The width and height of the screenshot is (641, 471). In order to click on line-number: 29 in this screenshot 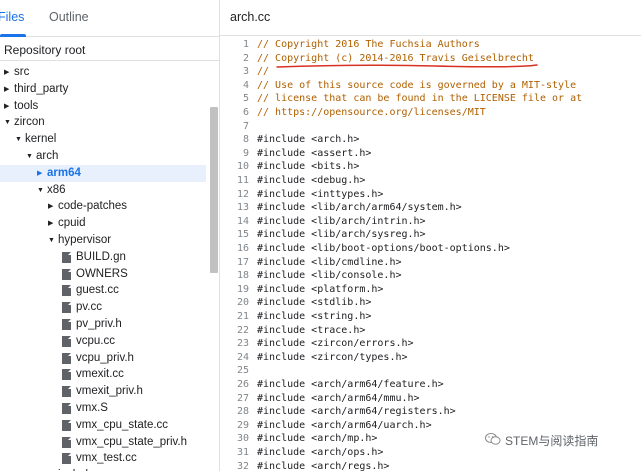, I will do `click(234, 426)`.